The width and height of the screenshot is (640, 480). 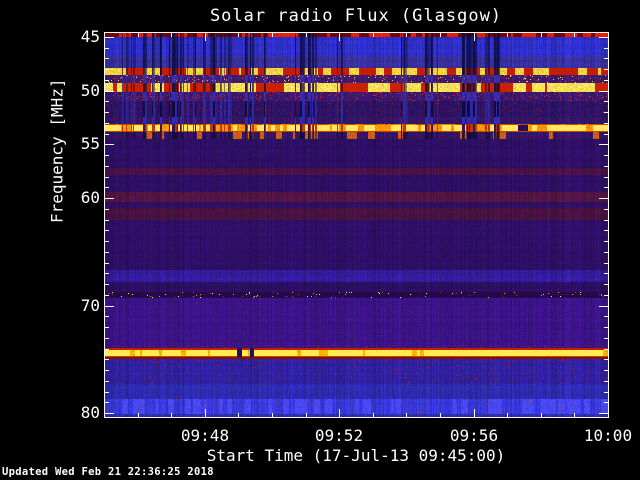 What do you see at coordinates (205, 435) in the screenshot?
I see `x-tick-label: 09:48` at bounding box center [205, 435].